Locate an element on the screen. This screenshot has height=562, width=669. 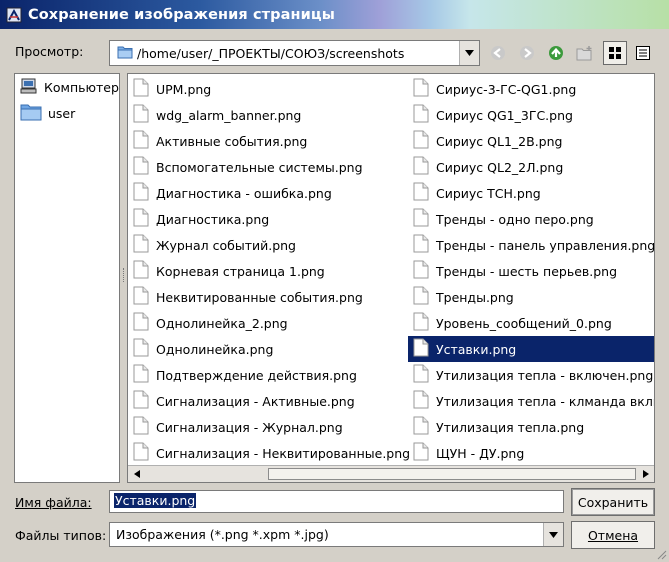
file-item: Уставки.png is located at coordinates (531, 349).